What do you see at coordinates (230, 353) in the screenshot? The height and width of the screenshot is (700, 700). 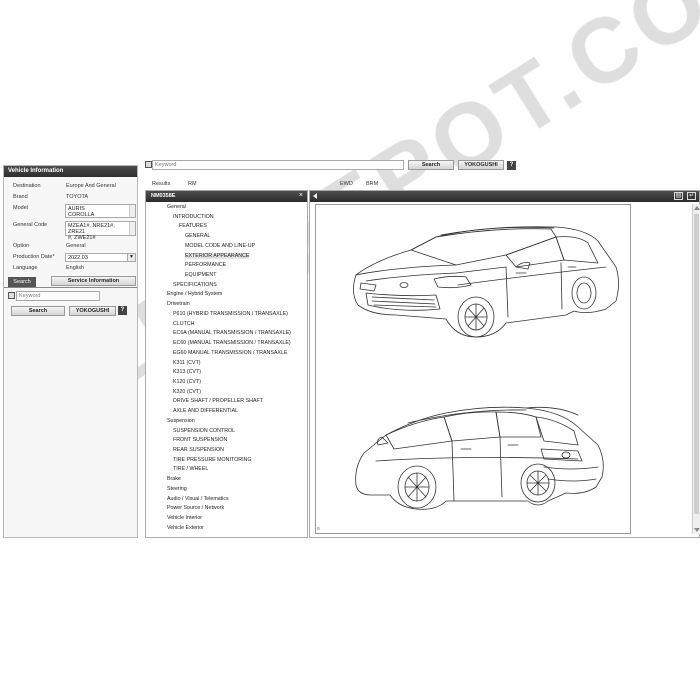 I see `tree-item: EG60 MANUAL TRANSMISSION / TRANSAXLE` at bounding box center [230, 353].